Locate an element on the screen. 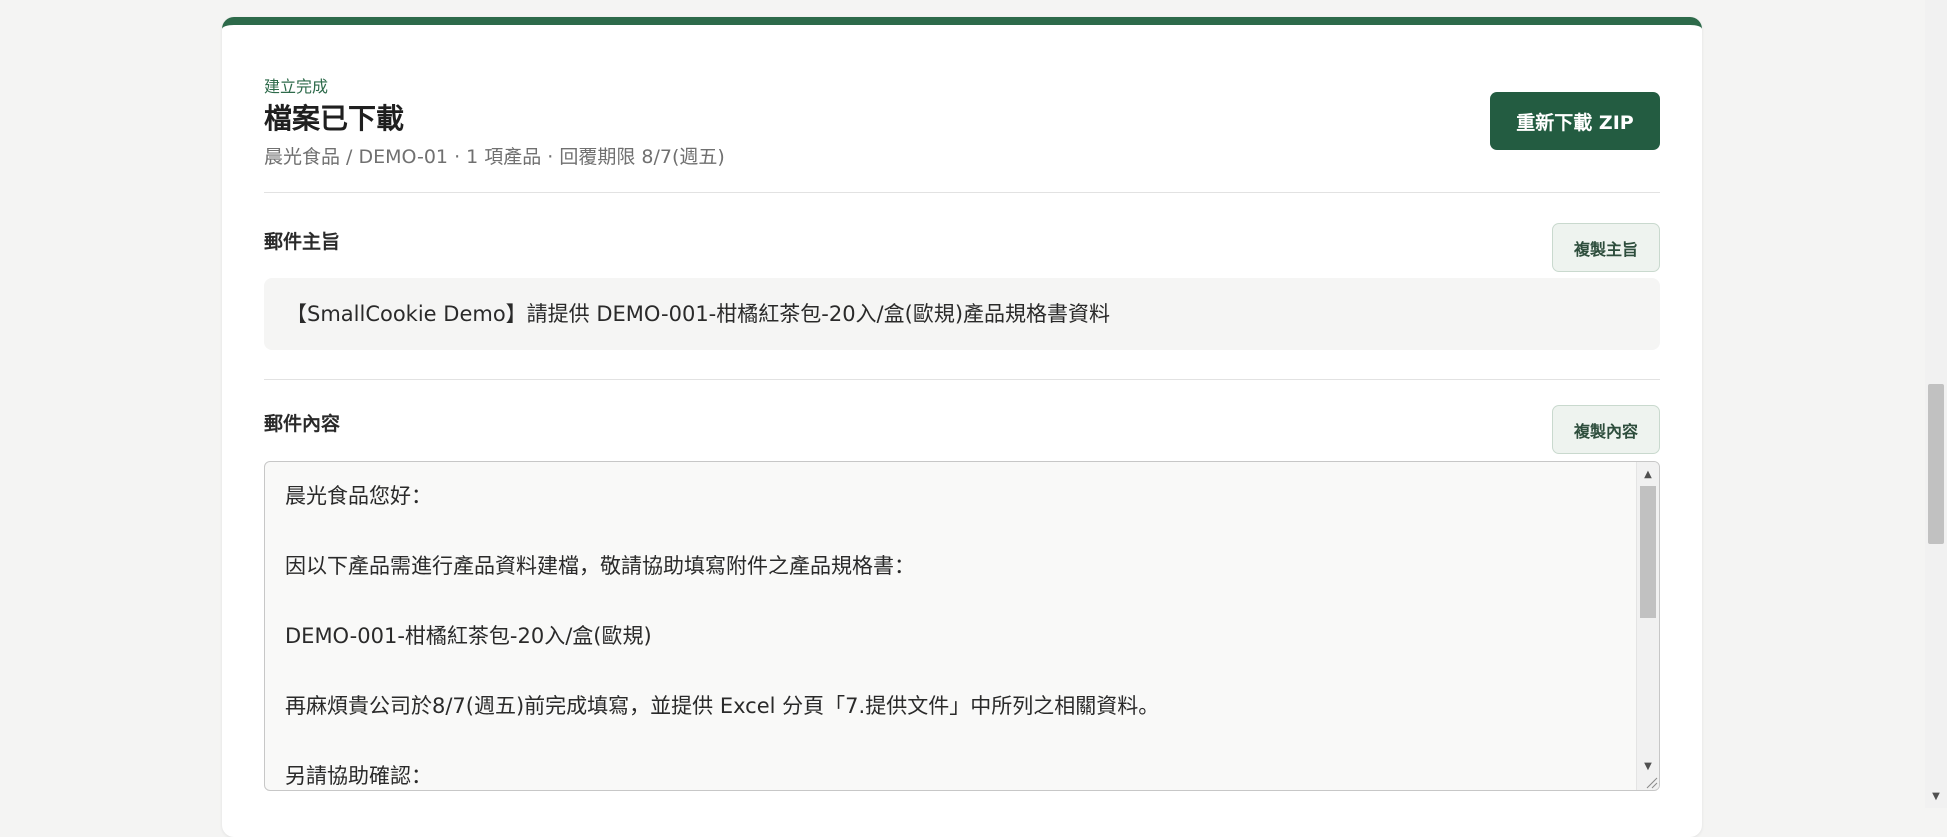 The image size is (1947, 837). body-line: 因以下產品需進行產品資料建檔，敬請協助填寫附件之產品規格書： is located at coordinates (600, 566).